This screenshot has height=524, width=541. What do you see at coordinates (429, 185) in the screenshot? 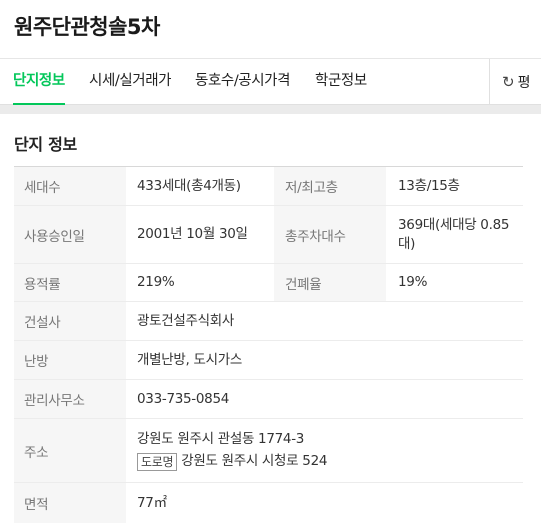
I see `floors-value: 13층/15층` at bounding box center [429, 185].